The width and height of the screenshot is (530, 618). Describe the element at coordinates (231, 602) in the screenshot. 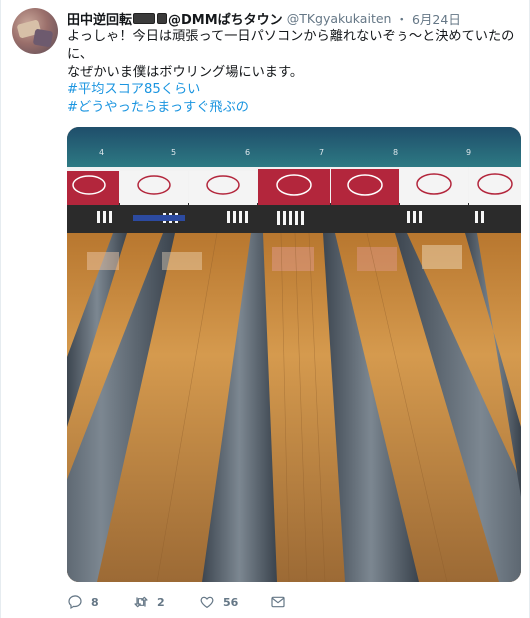

I see `like-count: 56` at that location.